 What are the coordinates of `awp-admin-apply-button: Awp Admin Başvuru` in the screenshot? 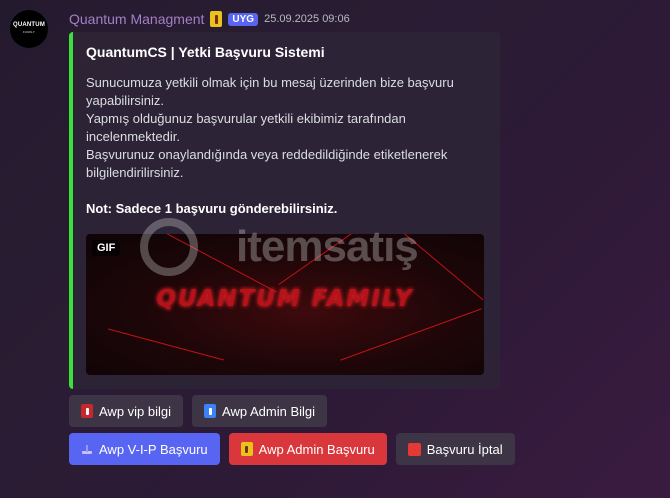 It's located at (307, 449).